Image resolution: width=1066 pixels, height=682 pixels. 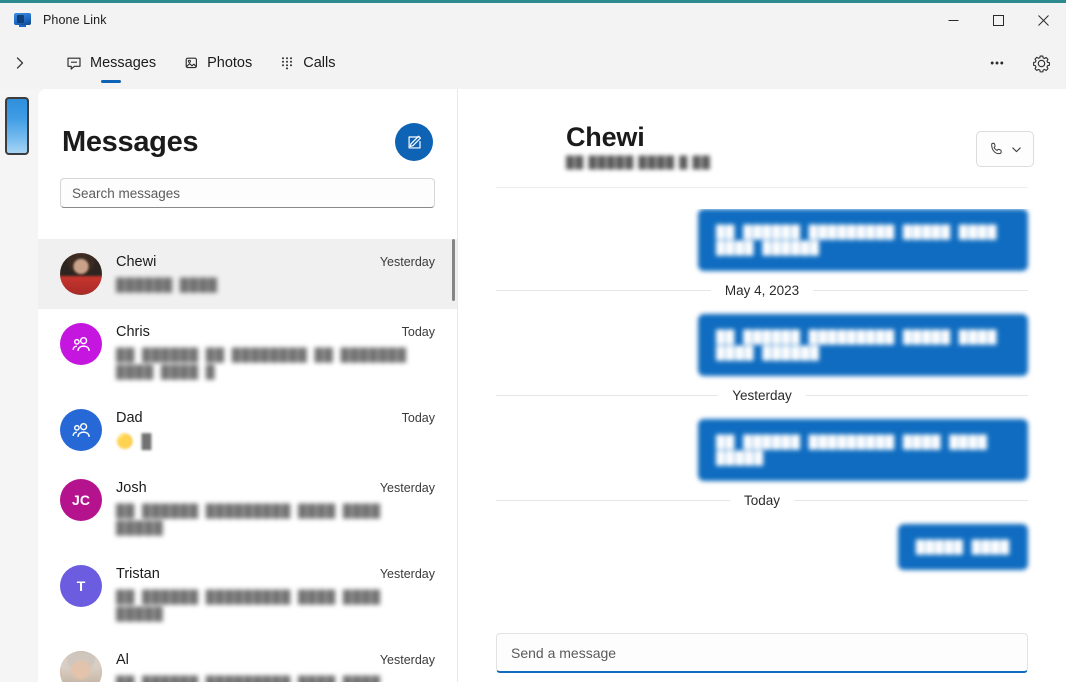 I want to click on minimize-button, so click(x=953, y=20).